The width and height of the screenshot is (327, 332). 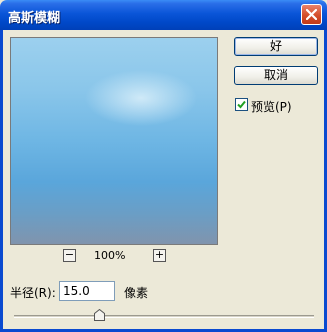 I want to click on zoom-controls: − 100% +, so click(x=114, y=256).